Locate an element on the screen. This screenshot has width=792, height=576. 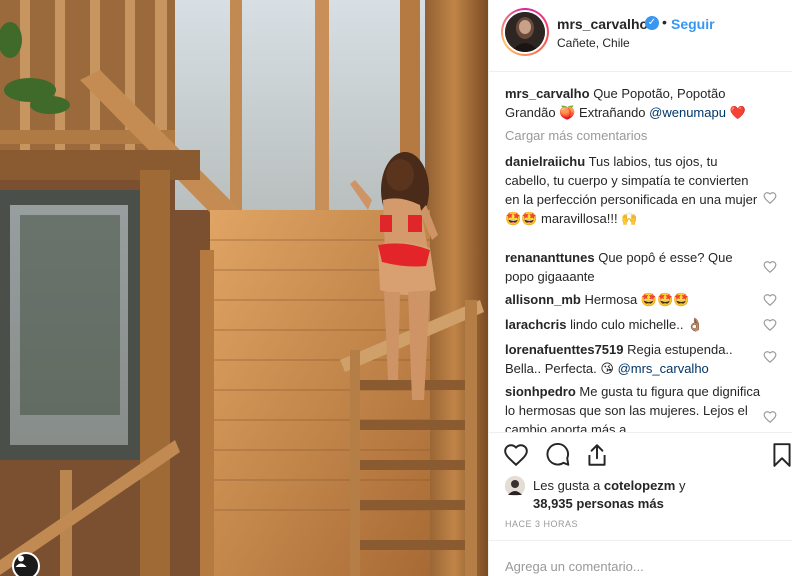
likes-line-1: Les gusta a cotelopezm y is located at coordinates (609, 486).